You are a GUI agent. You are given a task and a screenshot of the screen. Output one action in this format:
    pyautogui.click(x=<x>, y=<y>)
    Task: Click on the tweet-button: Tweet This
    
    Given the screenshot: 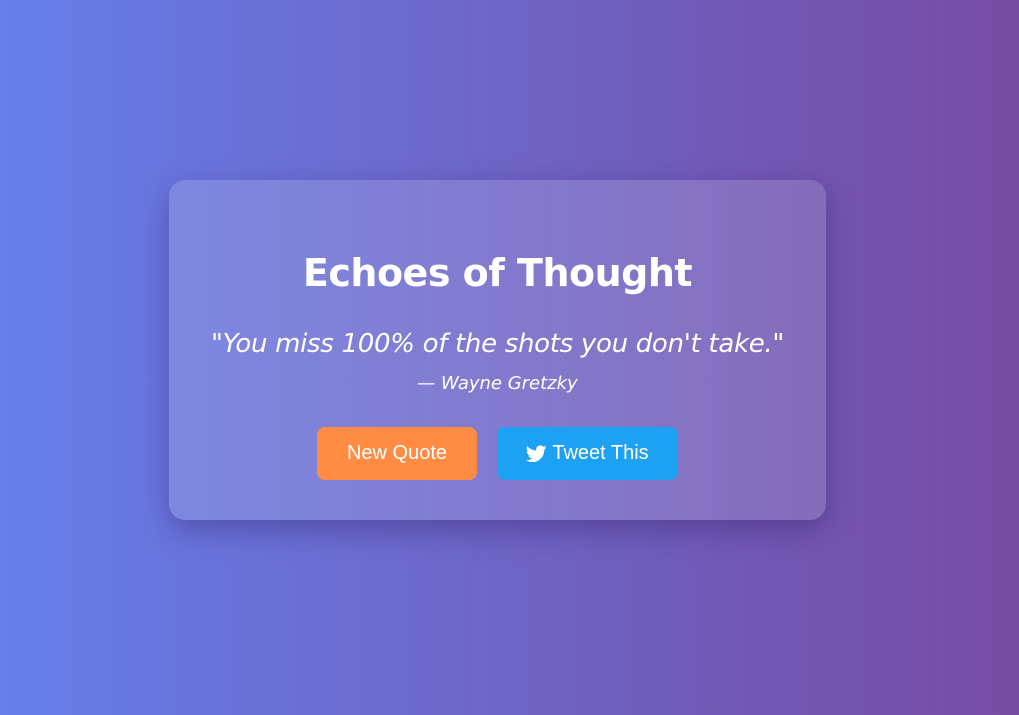 What is the action you would take?
    pyautogui.click(x=587, y=453)
    